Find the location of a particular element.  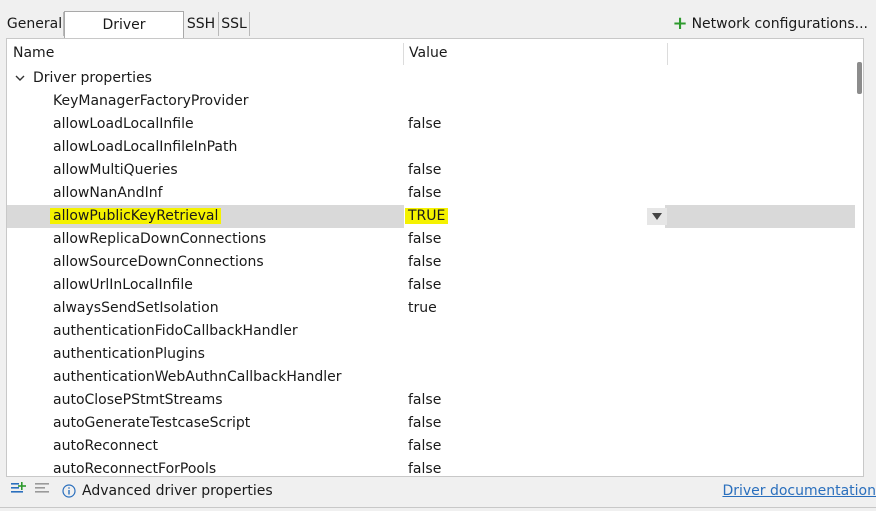

property-name: allowReplicaDownConnections is located at coordinates (160, 239).